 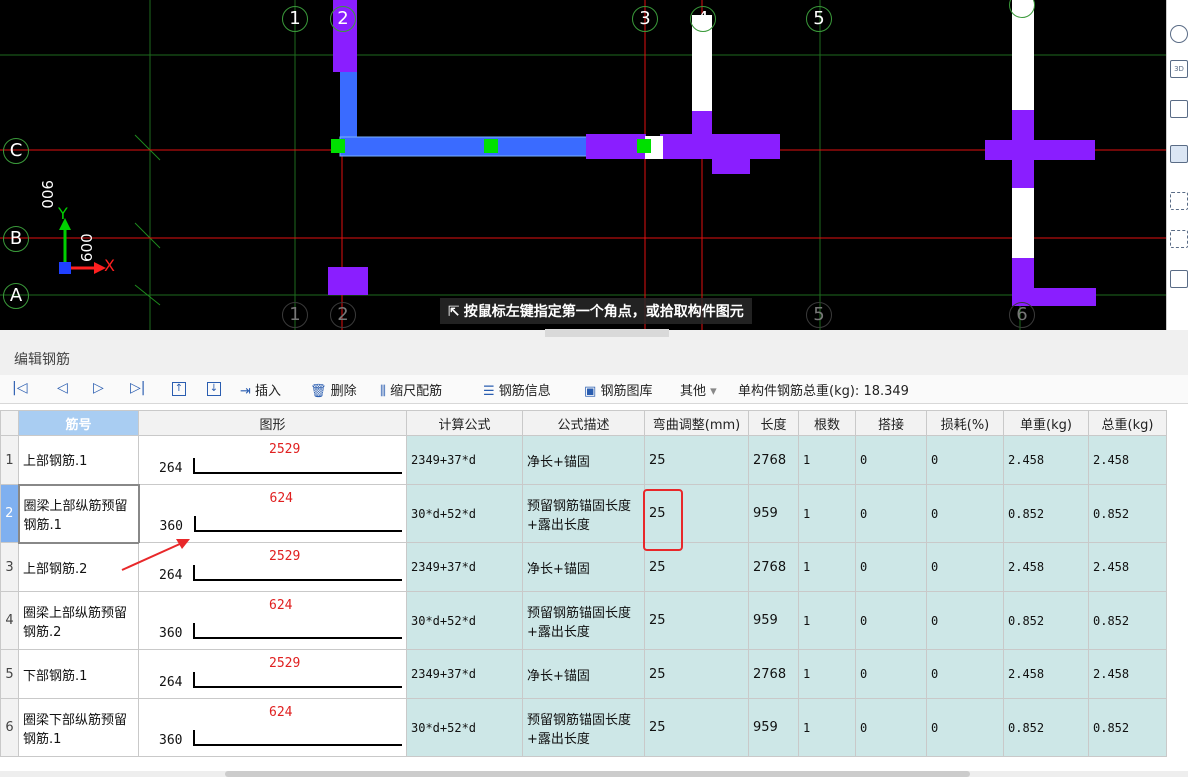 I want to click on other-dropdown: 其他 ▾, so click(x=698, y=389).